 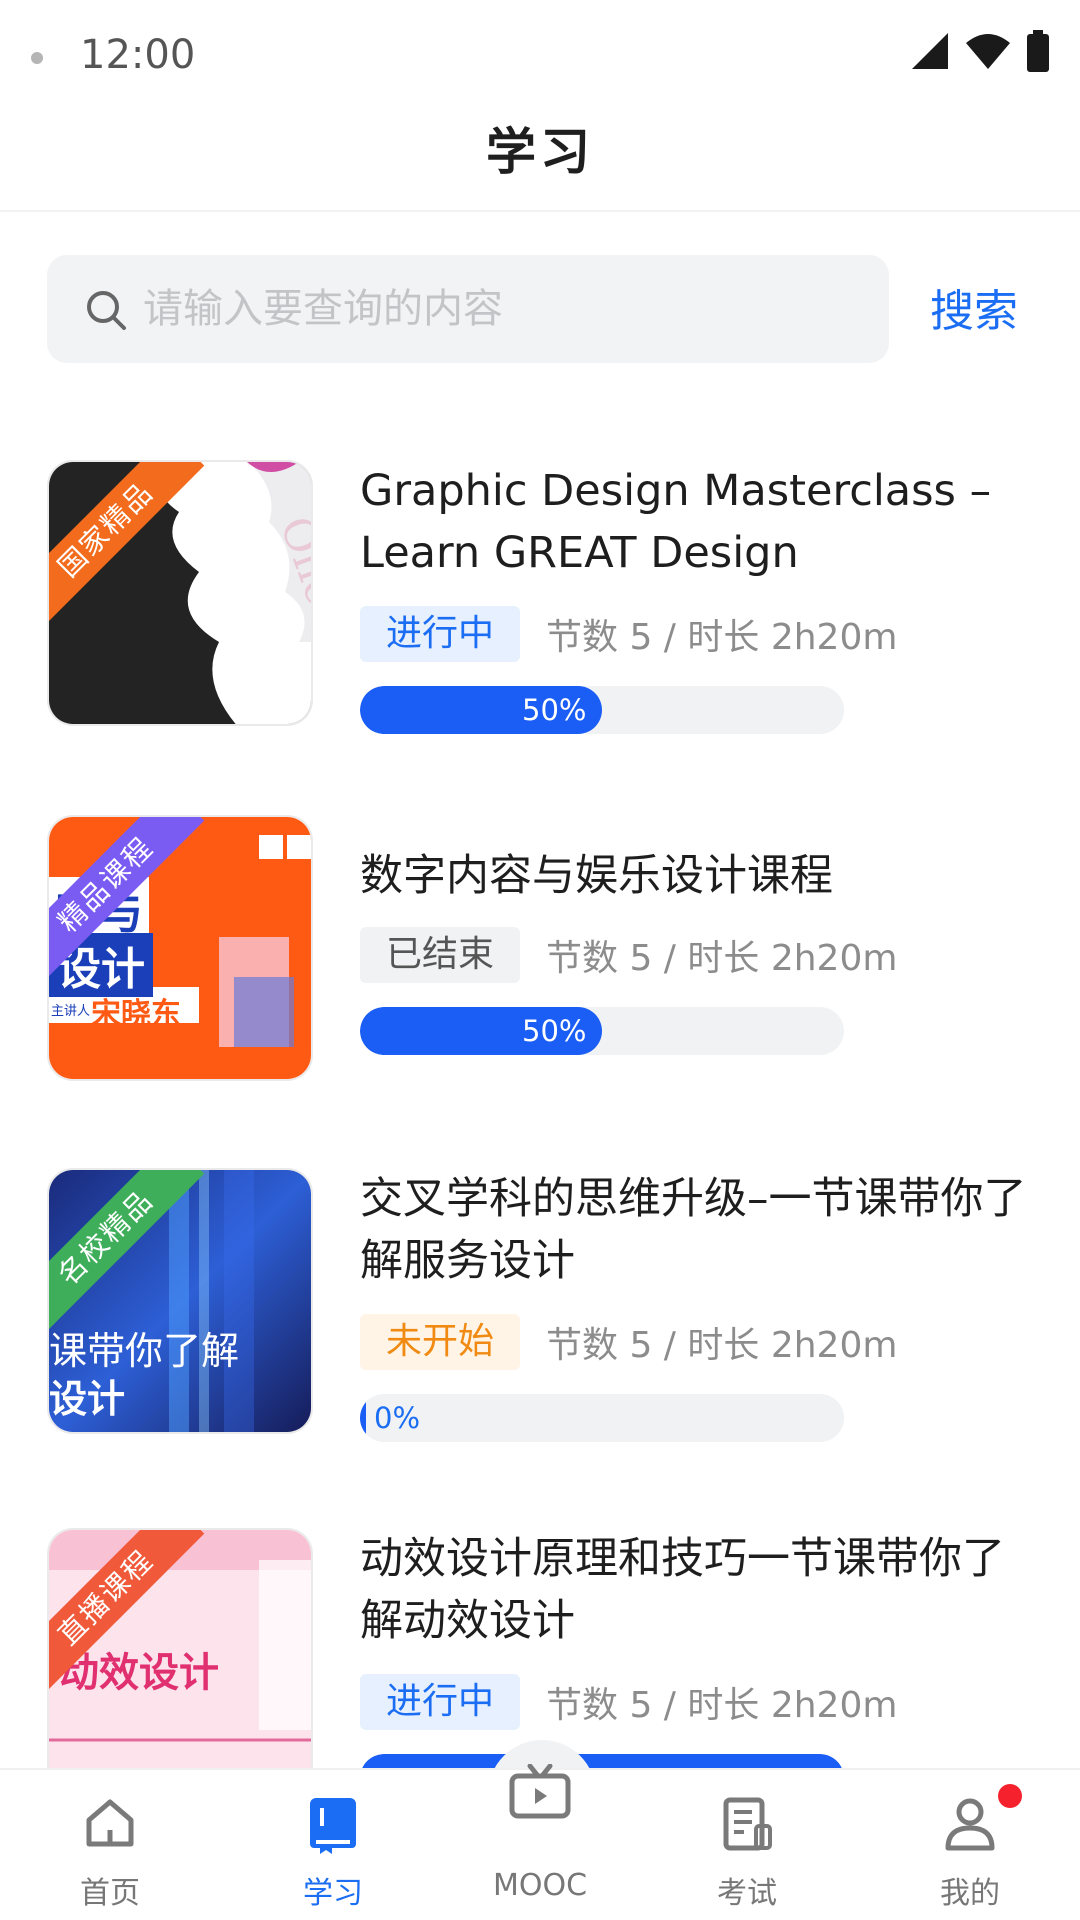 I want to click on course-title: 数字内容与娱乐设计课程, so click(x=700, y=876).